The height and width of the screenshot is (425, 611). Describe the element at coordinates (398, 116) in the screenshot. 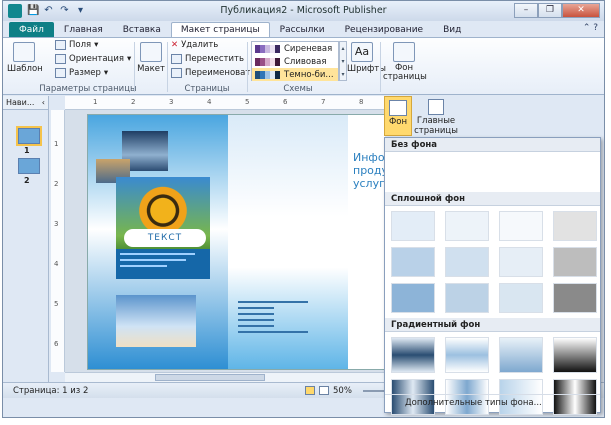

I see `background-button: Фон` at that location.